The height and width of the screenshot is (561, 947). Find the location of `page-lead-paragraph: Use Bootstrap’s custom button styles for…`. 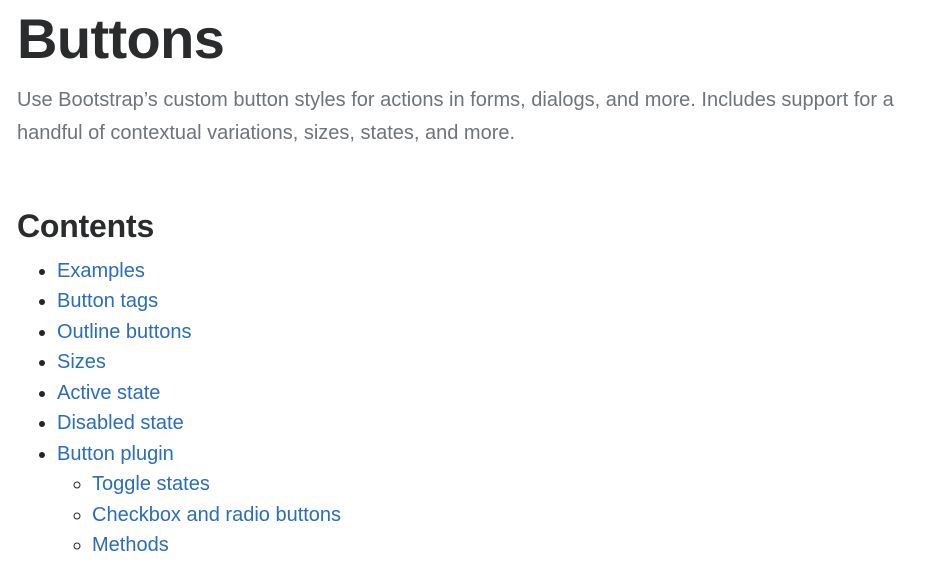

page-lead-paragraph: Use Bootstrap’s custom button styles for… is located at coordinates (455, 116).